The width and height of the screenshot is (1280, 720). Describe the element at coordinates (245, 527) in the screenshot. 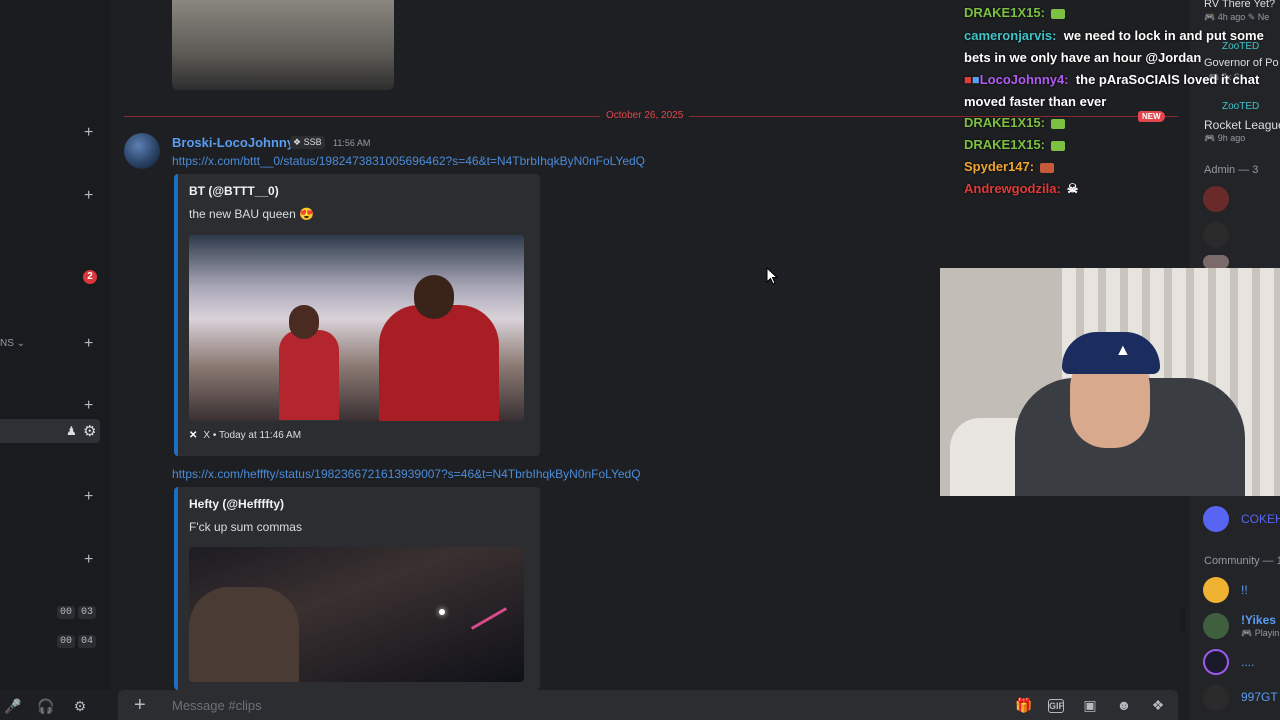

I see `embed-description: F'ck up sum commas` at that location.